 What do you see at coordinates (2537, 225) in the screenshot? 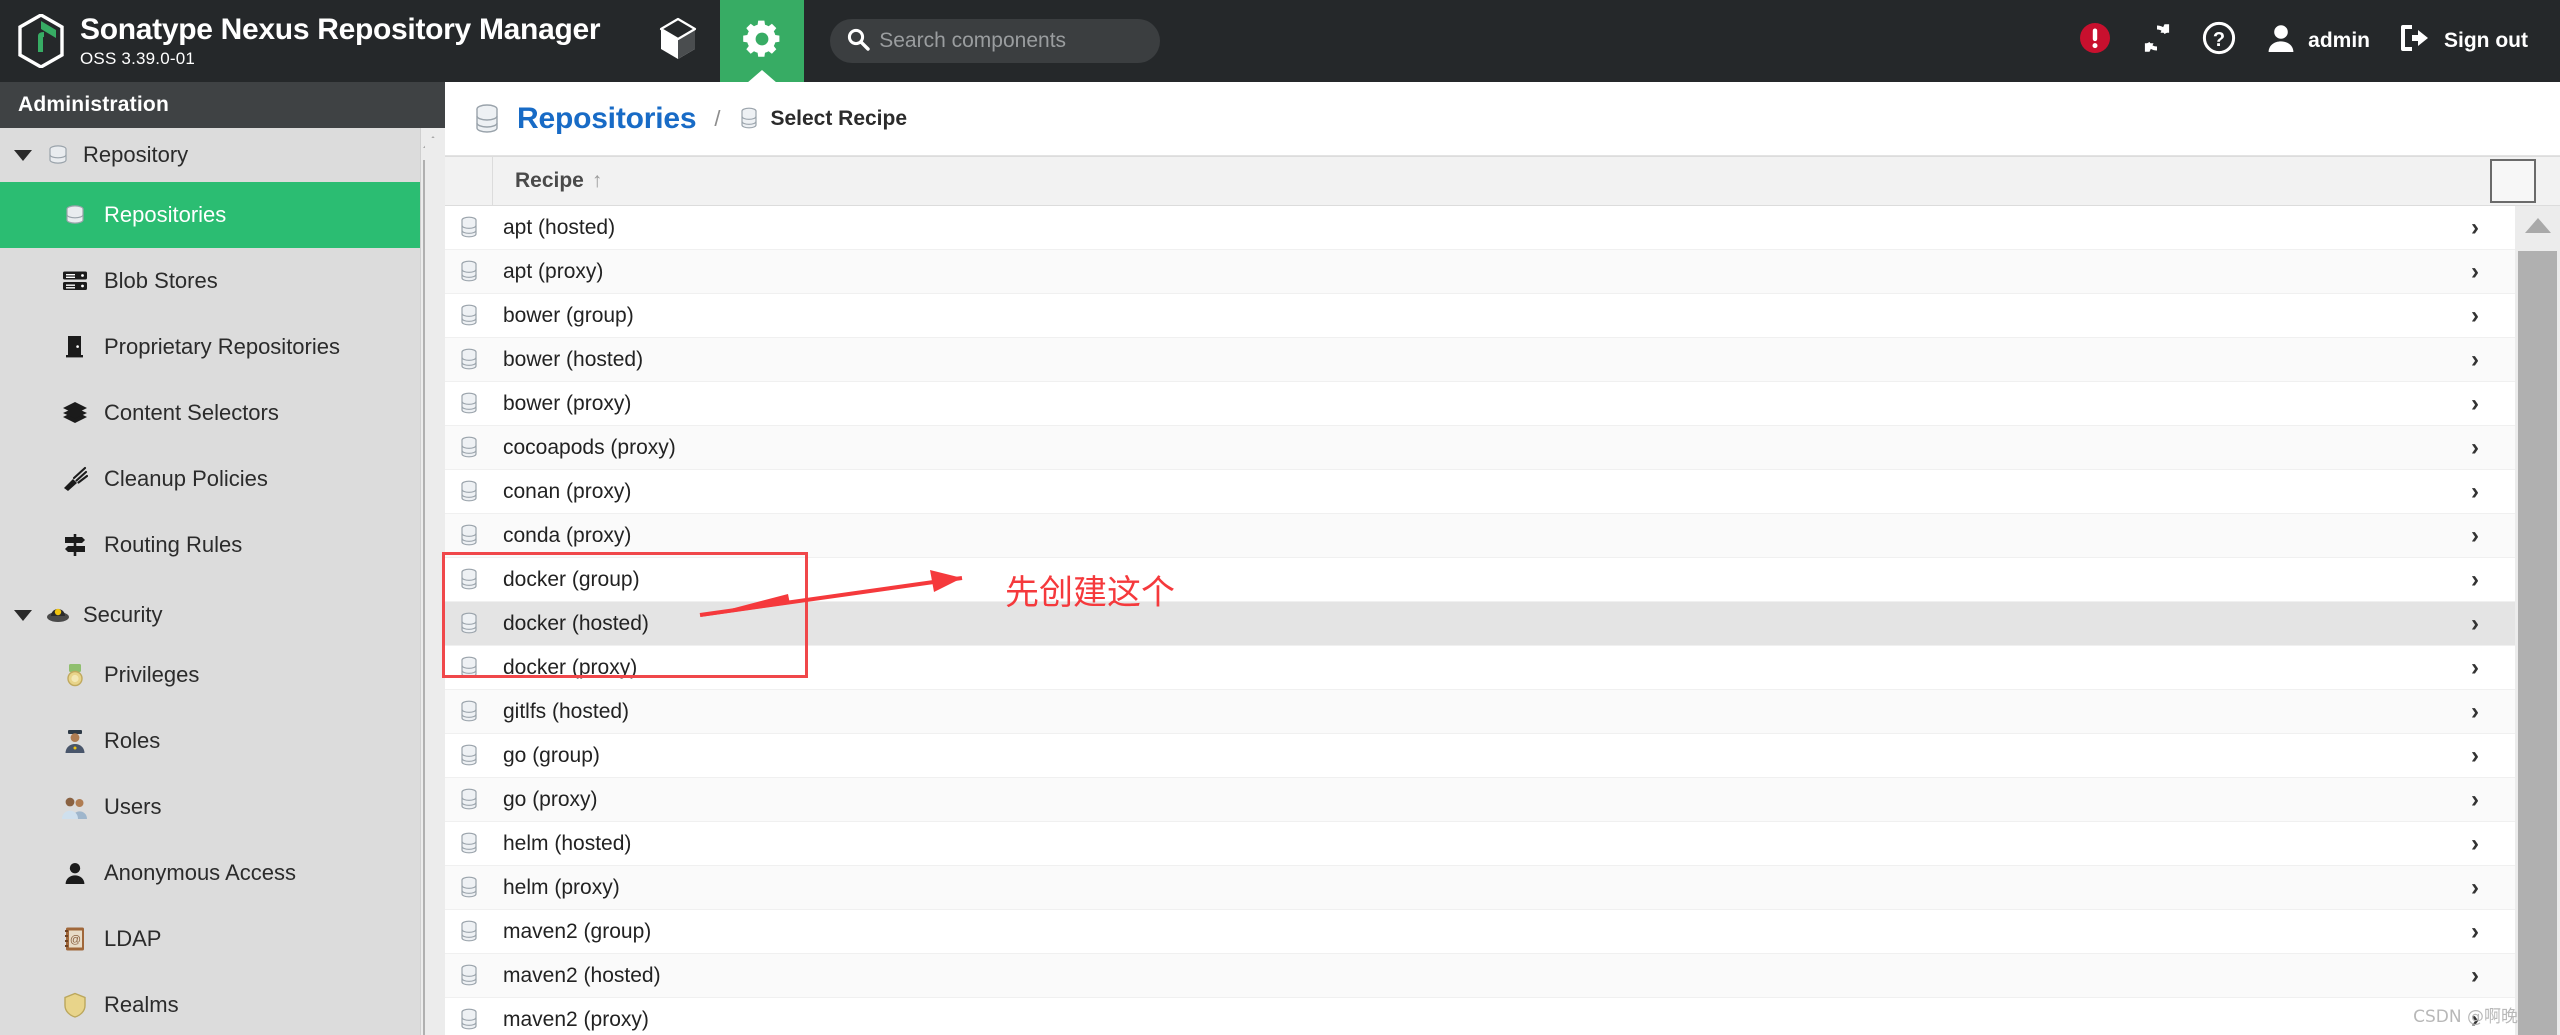
I see `scroll-up-icon` at bounding box center [2537, 225].